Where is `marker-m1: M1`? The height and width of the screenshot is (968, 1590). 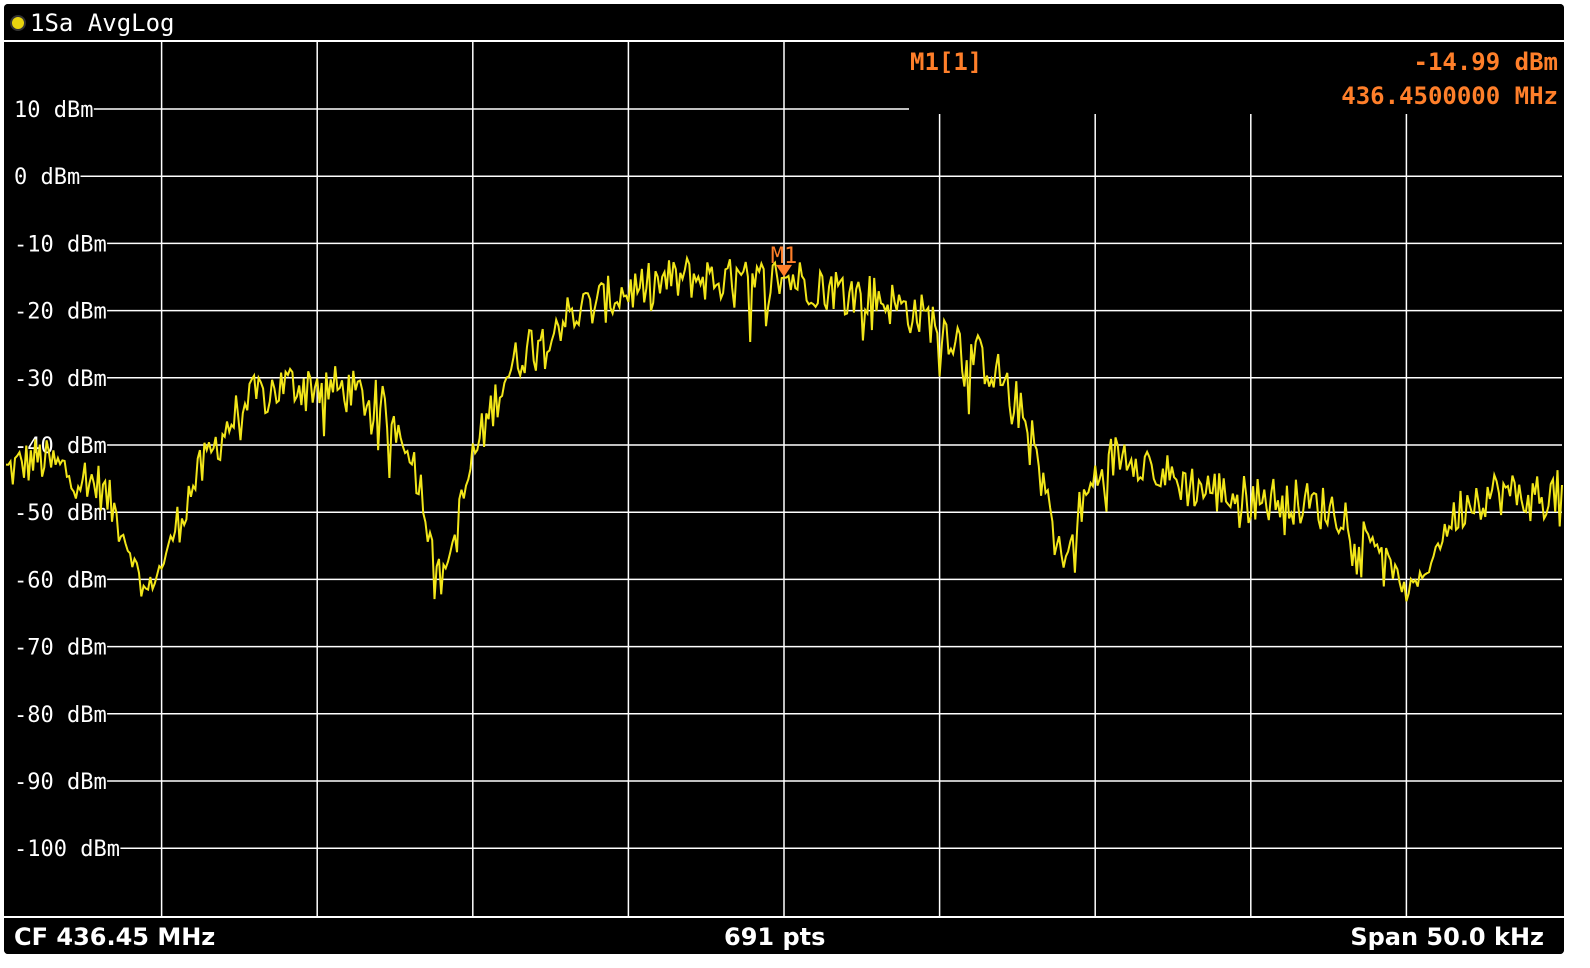 marker-m1: M1 is located at coordinates (784, 260).